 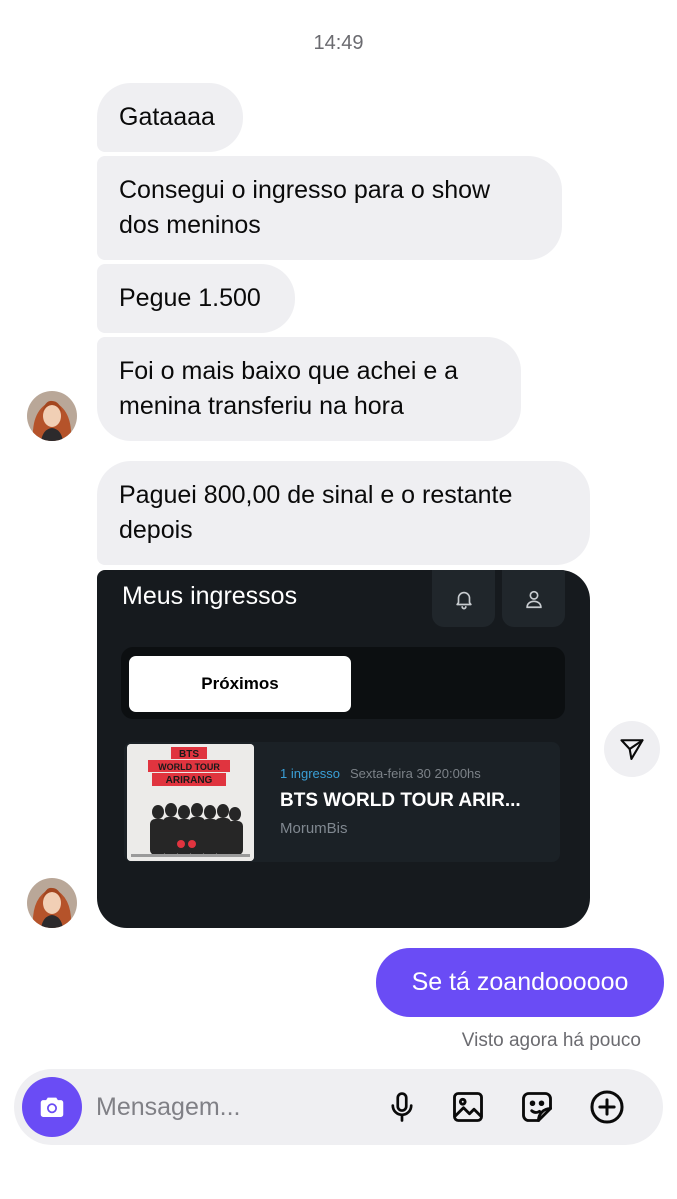 I want to click on ticket-count: 1 ingresso, so click(x=310, y=773).